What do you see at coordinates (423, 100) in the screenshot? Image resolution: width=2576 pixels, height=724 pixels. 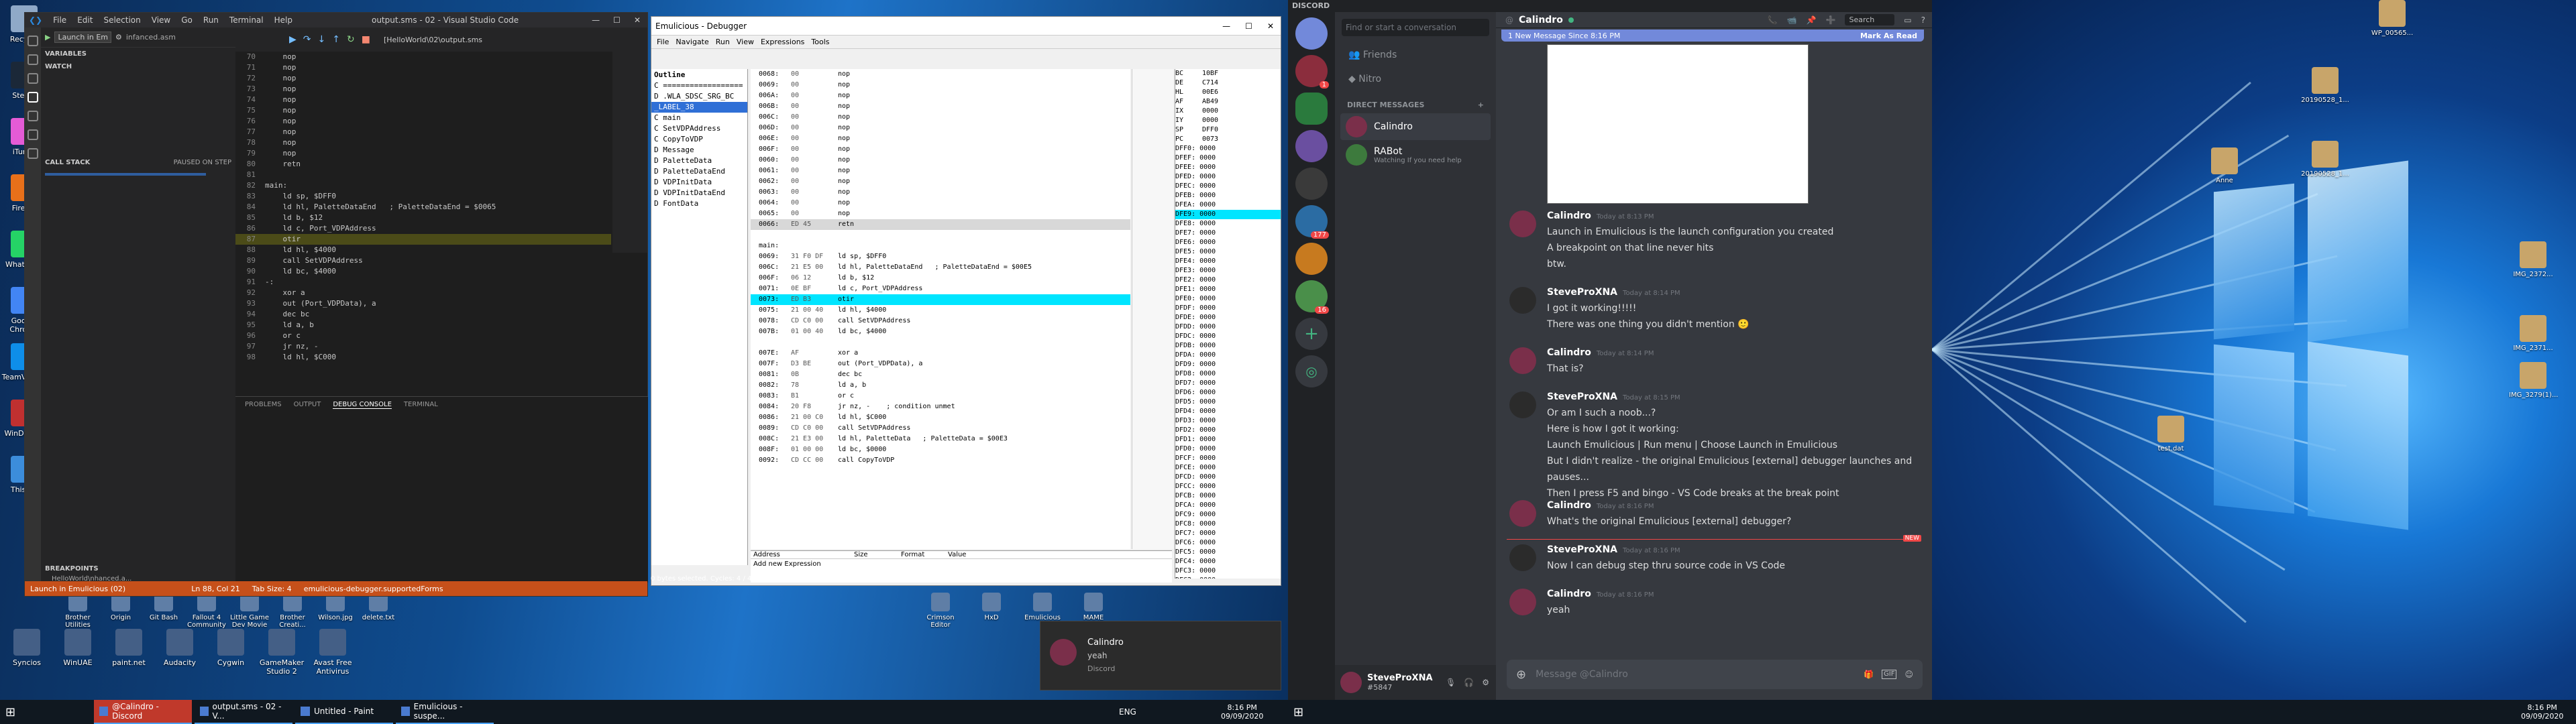 I see `code-line: 74 nop` at bounding box center [423, 100].